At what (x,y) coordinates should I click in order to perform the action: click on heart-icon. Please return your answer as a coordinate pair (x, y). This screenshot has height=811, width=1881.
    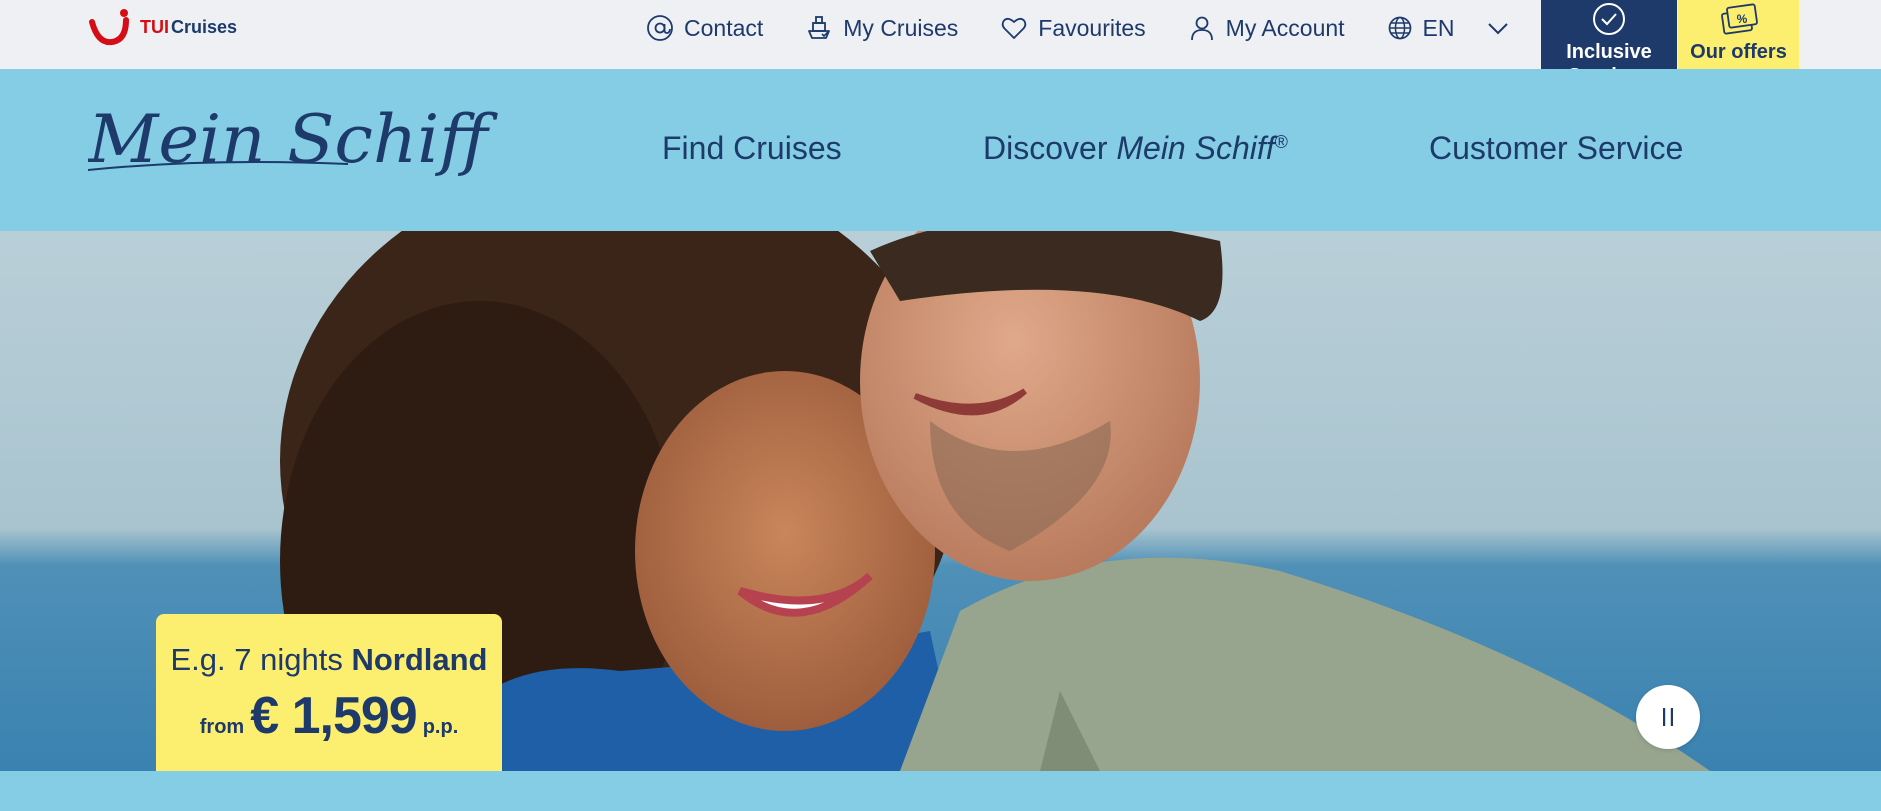
    Looking at the image, I should click on (1014, 28).